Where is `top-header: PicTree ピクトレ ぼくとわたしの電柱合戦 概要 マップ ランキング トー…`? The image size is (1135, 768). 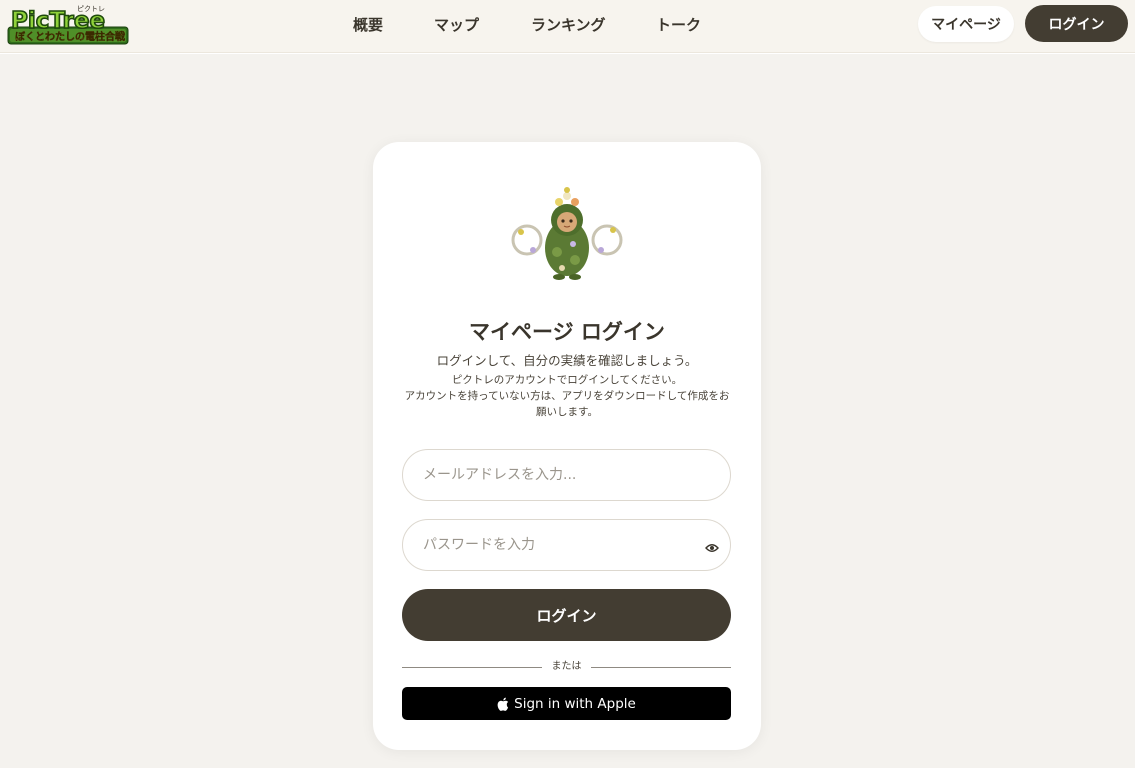
top-header: PicTree ピクトレ ぼくとわたしの電柱合戦 概要 マップ ランキング トー… is located at coordinates (567, 26).